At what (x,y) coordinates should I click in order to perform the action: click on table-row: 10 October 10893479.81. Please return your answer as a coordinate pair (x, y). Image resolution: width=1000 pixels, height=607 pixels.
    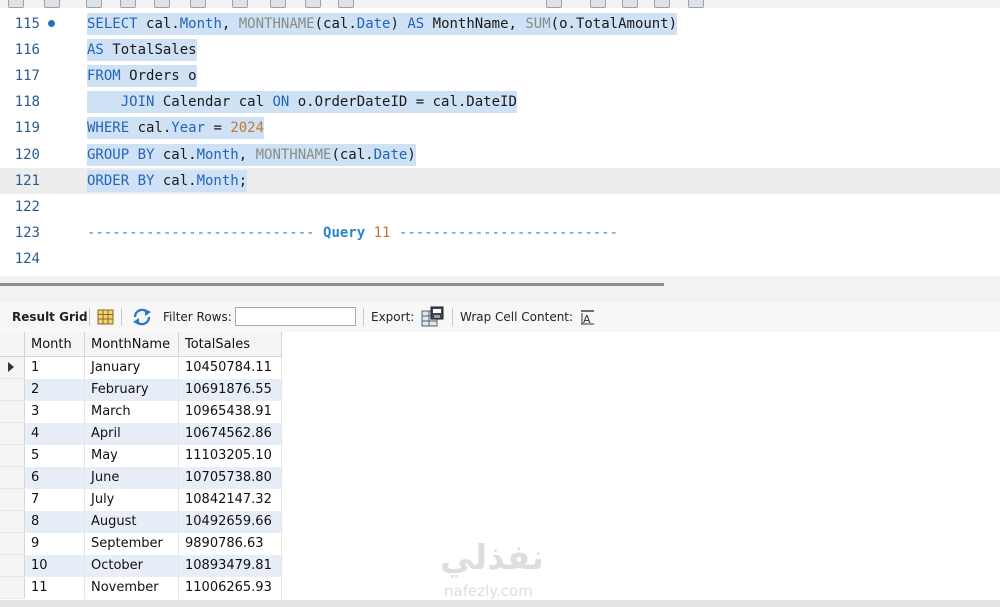
    Looking at the image, I should click on (141, 565).